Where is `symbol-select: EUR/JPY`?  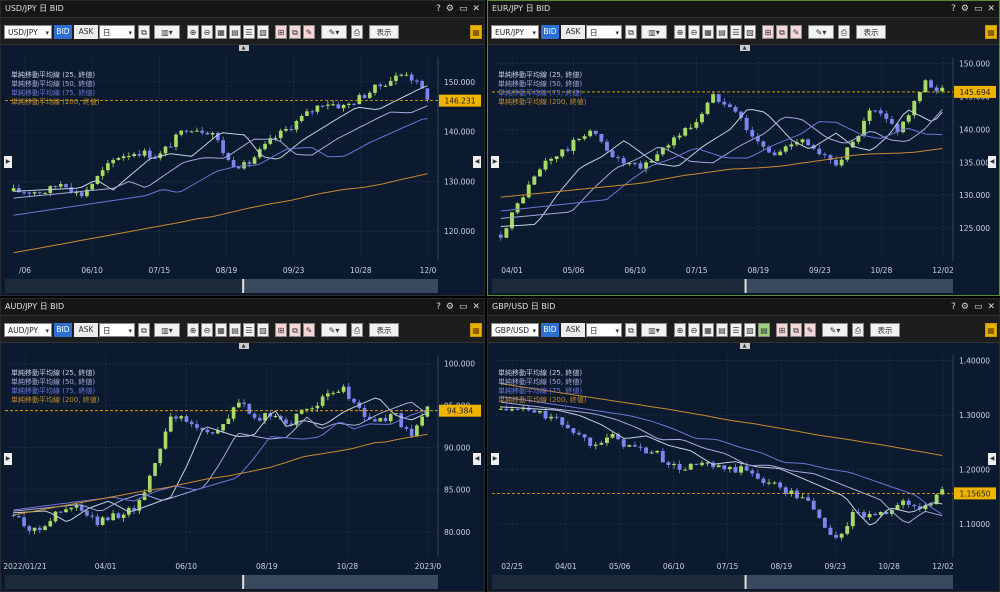 symbol-select: EUR/JPY is located at coordinates (515, 32).